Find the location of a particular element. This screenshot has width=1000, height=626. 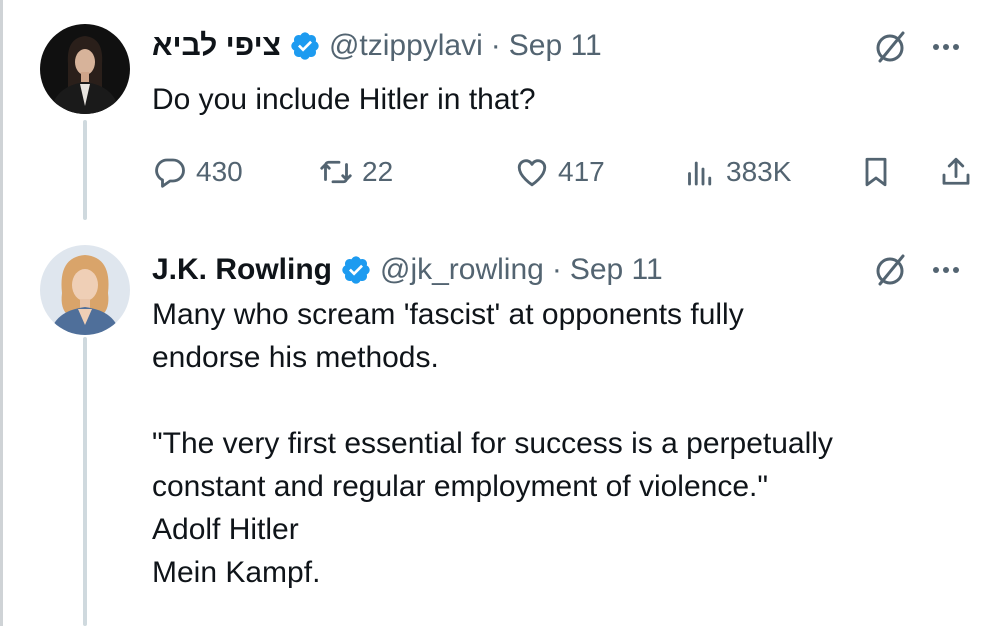

reply-count: 430 is located at coordinates (219, 171).